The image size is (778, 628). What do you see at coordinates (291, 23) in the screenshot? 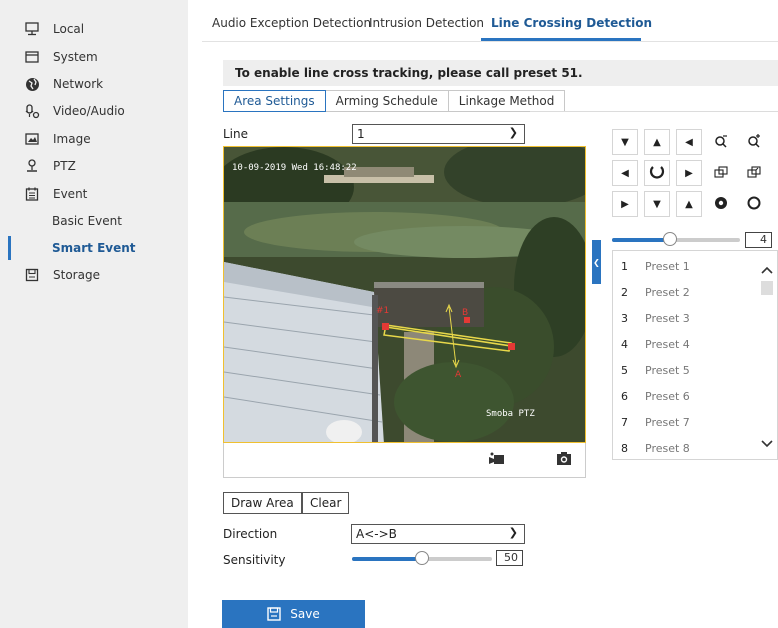
I see `tab-audio-exception-detection: Audio Exception Detection` at bounding box center [291, 23].